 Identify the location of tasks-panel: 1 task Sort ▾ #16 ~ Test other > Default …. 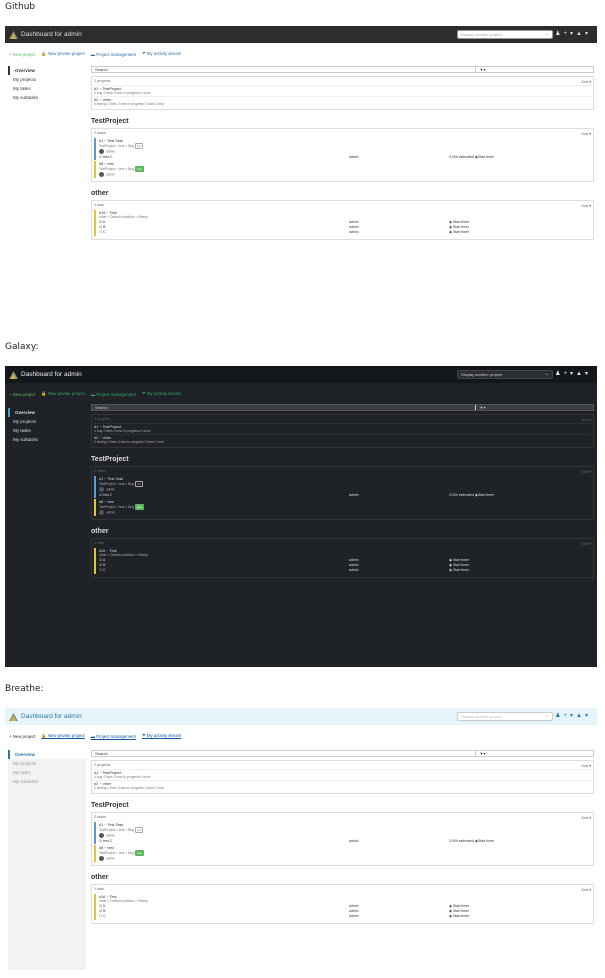
(342, 220).